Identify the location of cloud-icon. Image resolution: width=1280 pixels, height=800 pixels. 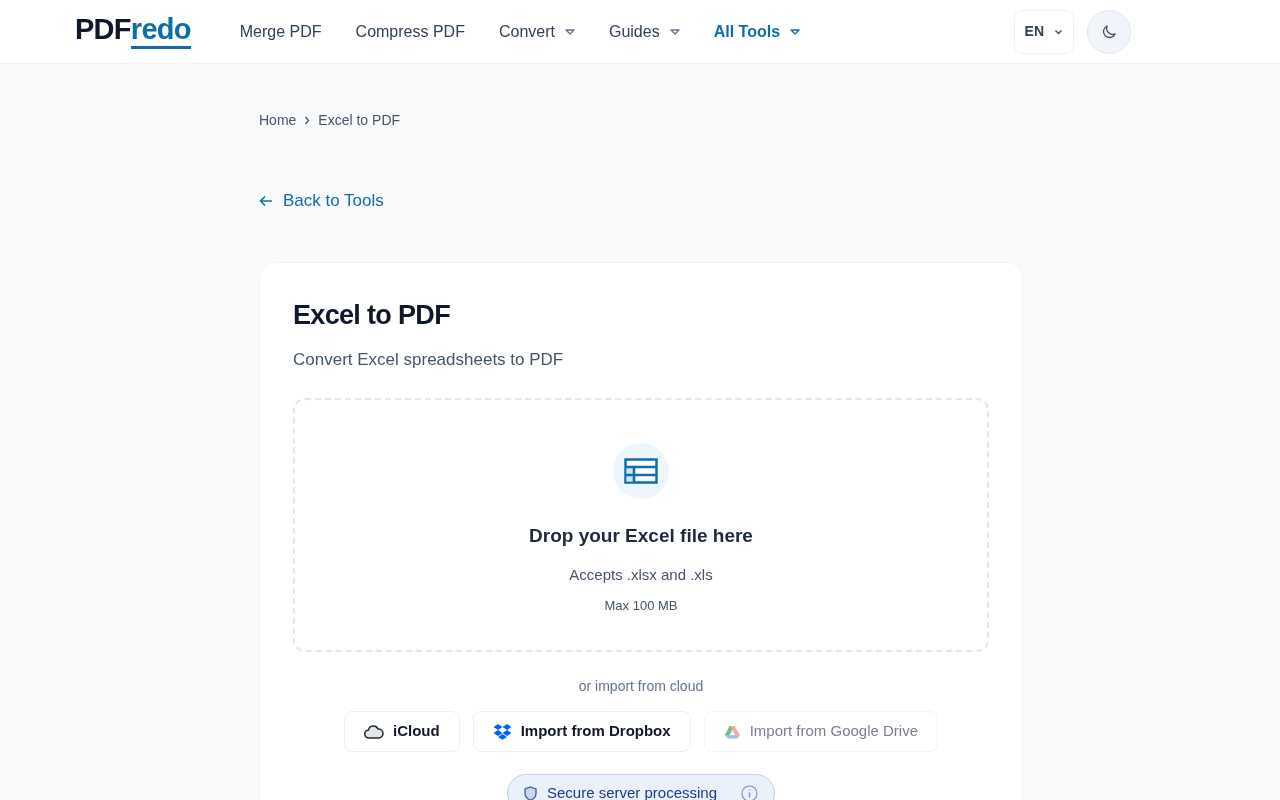
(373, 731).